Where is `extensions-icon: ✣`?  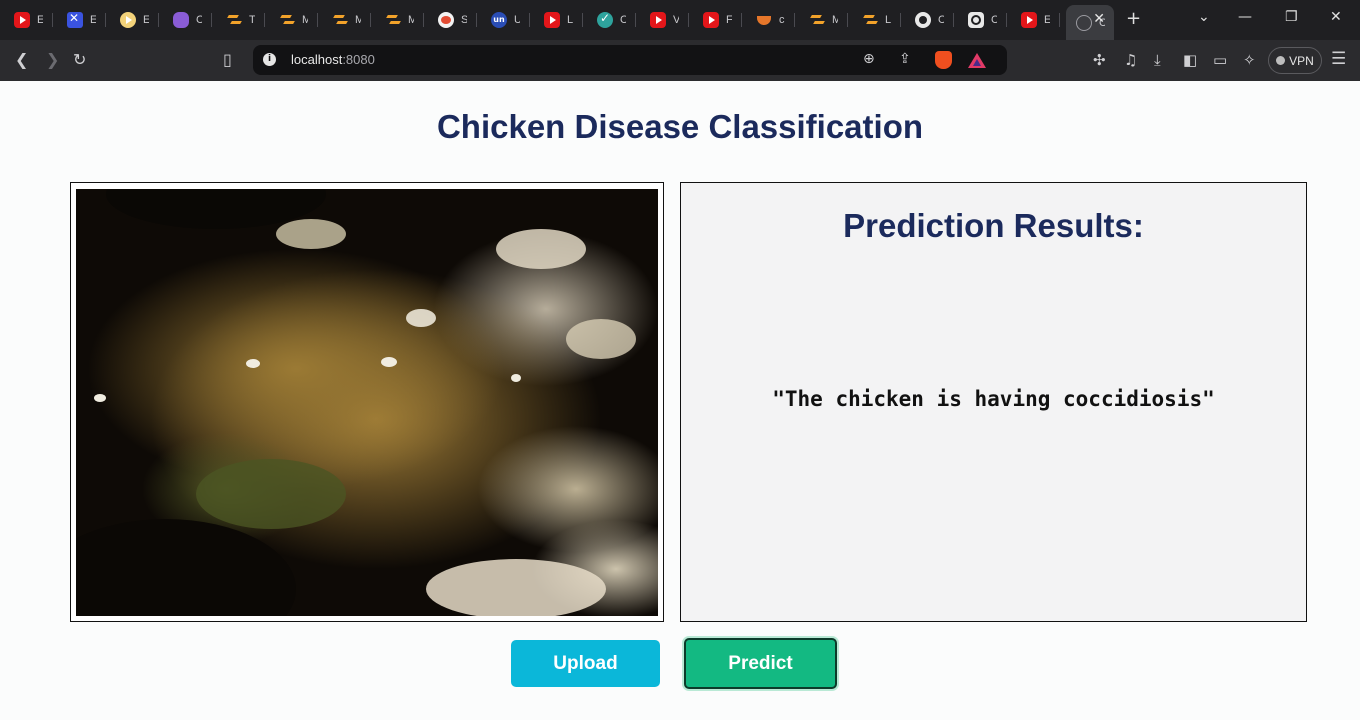 extensions-icon: ✣ is located at coordinates (1099, 60).